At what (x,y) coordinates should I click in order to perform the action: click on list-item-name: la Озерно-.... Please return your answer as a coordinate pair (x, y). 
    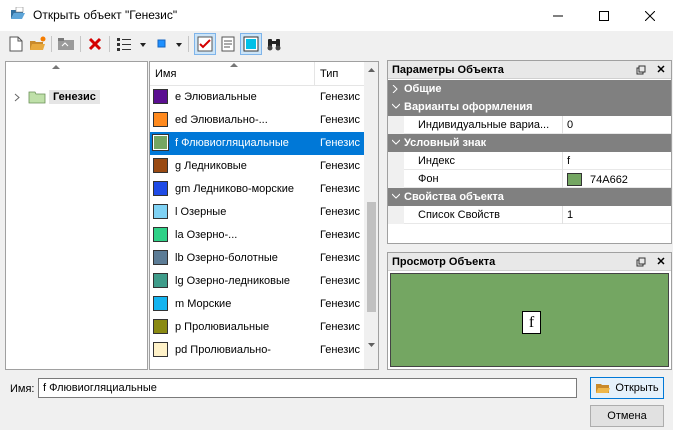
    Looking at the image, I should click on (206, 235).